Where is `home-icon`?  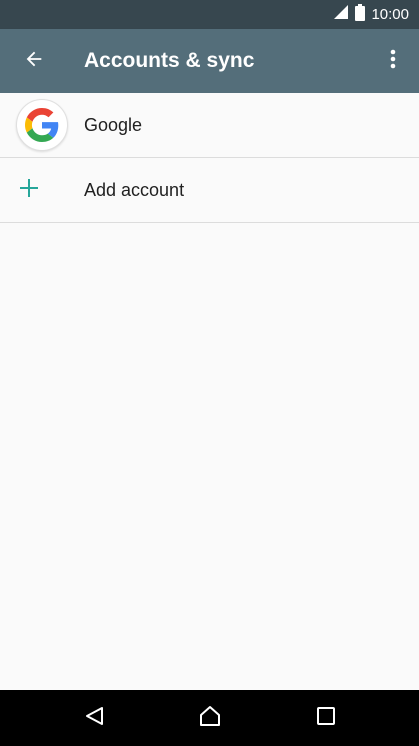 home-icon is located at coordinates (210, 718).